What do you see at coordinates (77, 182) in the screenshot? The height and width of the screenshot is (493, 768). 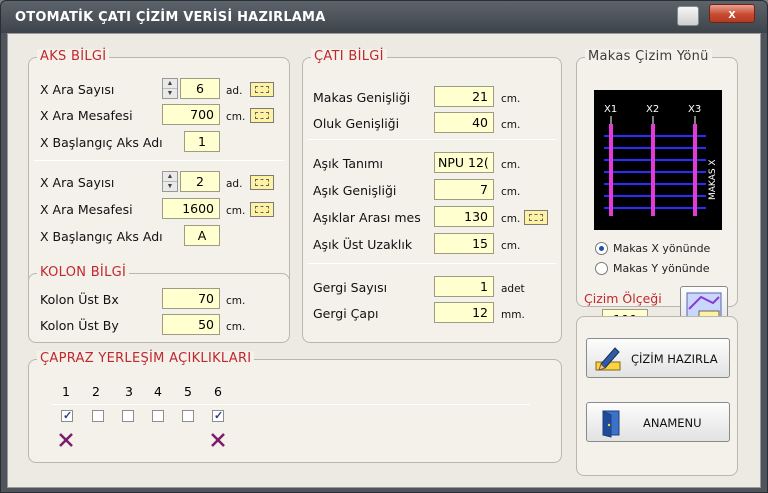 I see `y-count-label: X Ara Sayısı` at bounding box center [77, 182].